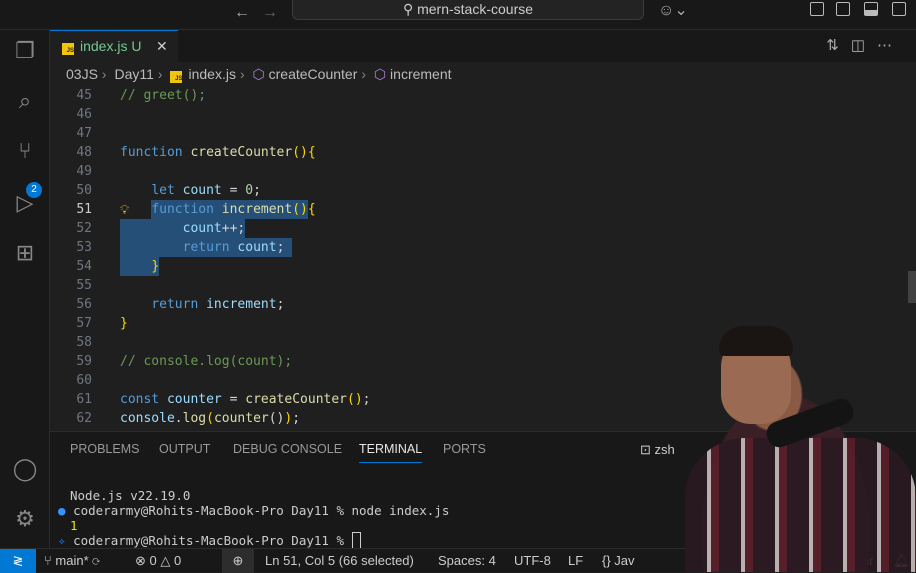 The image size is (916, 573). What do you see at coordinates (843, 9) in the screenshot?
I see `toggle-primary-sidebar-icon` at bounding box center [843, 9].